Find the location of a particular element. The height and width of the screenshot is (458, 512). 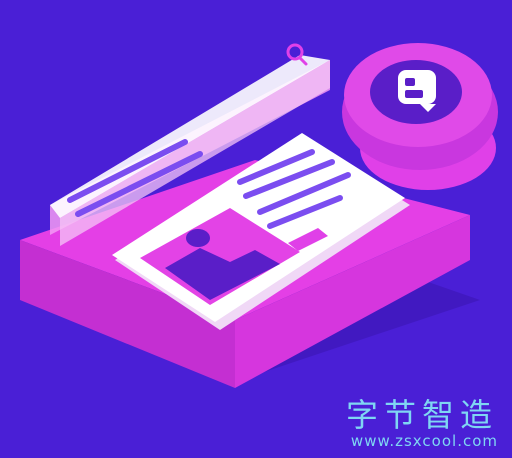

watermark: 字节智造 www.zsxcool.com is located at coordinates (422, 424).